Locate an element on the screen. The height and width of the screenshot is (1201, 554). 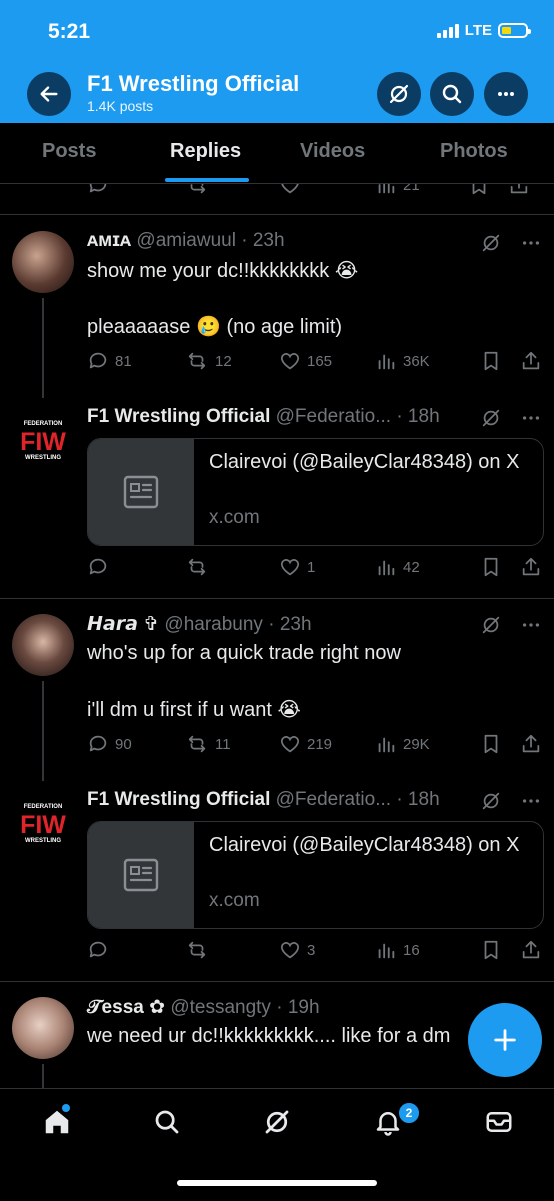
like-button: 219 is located at coordinates (305, 744).